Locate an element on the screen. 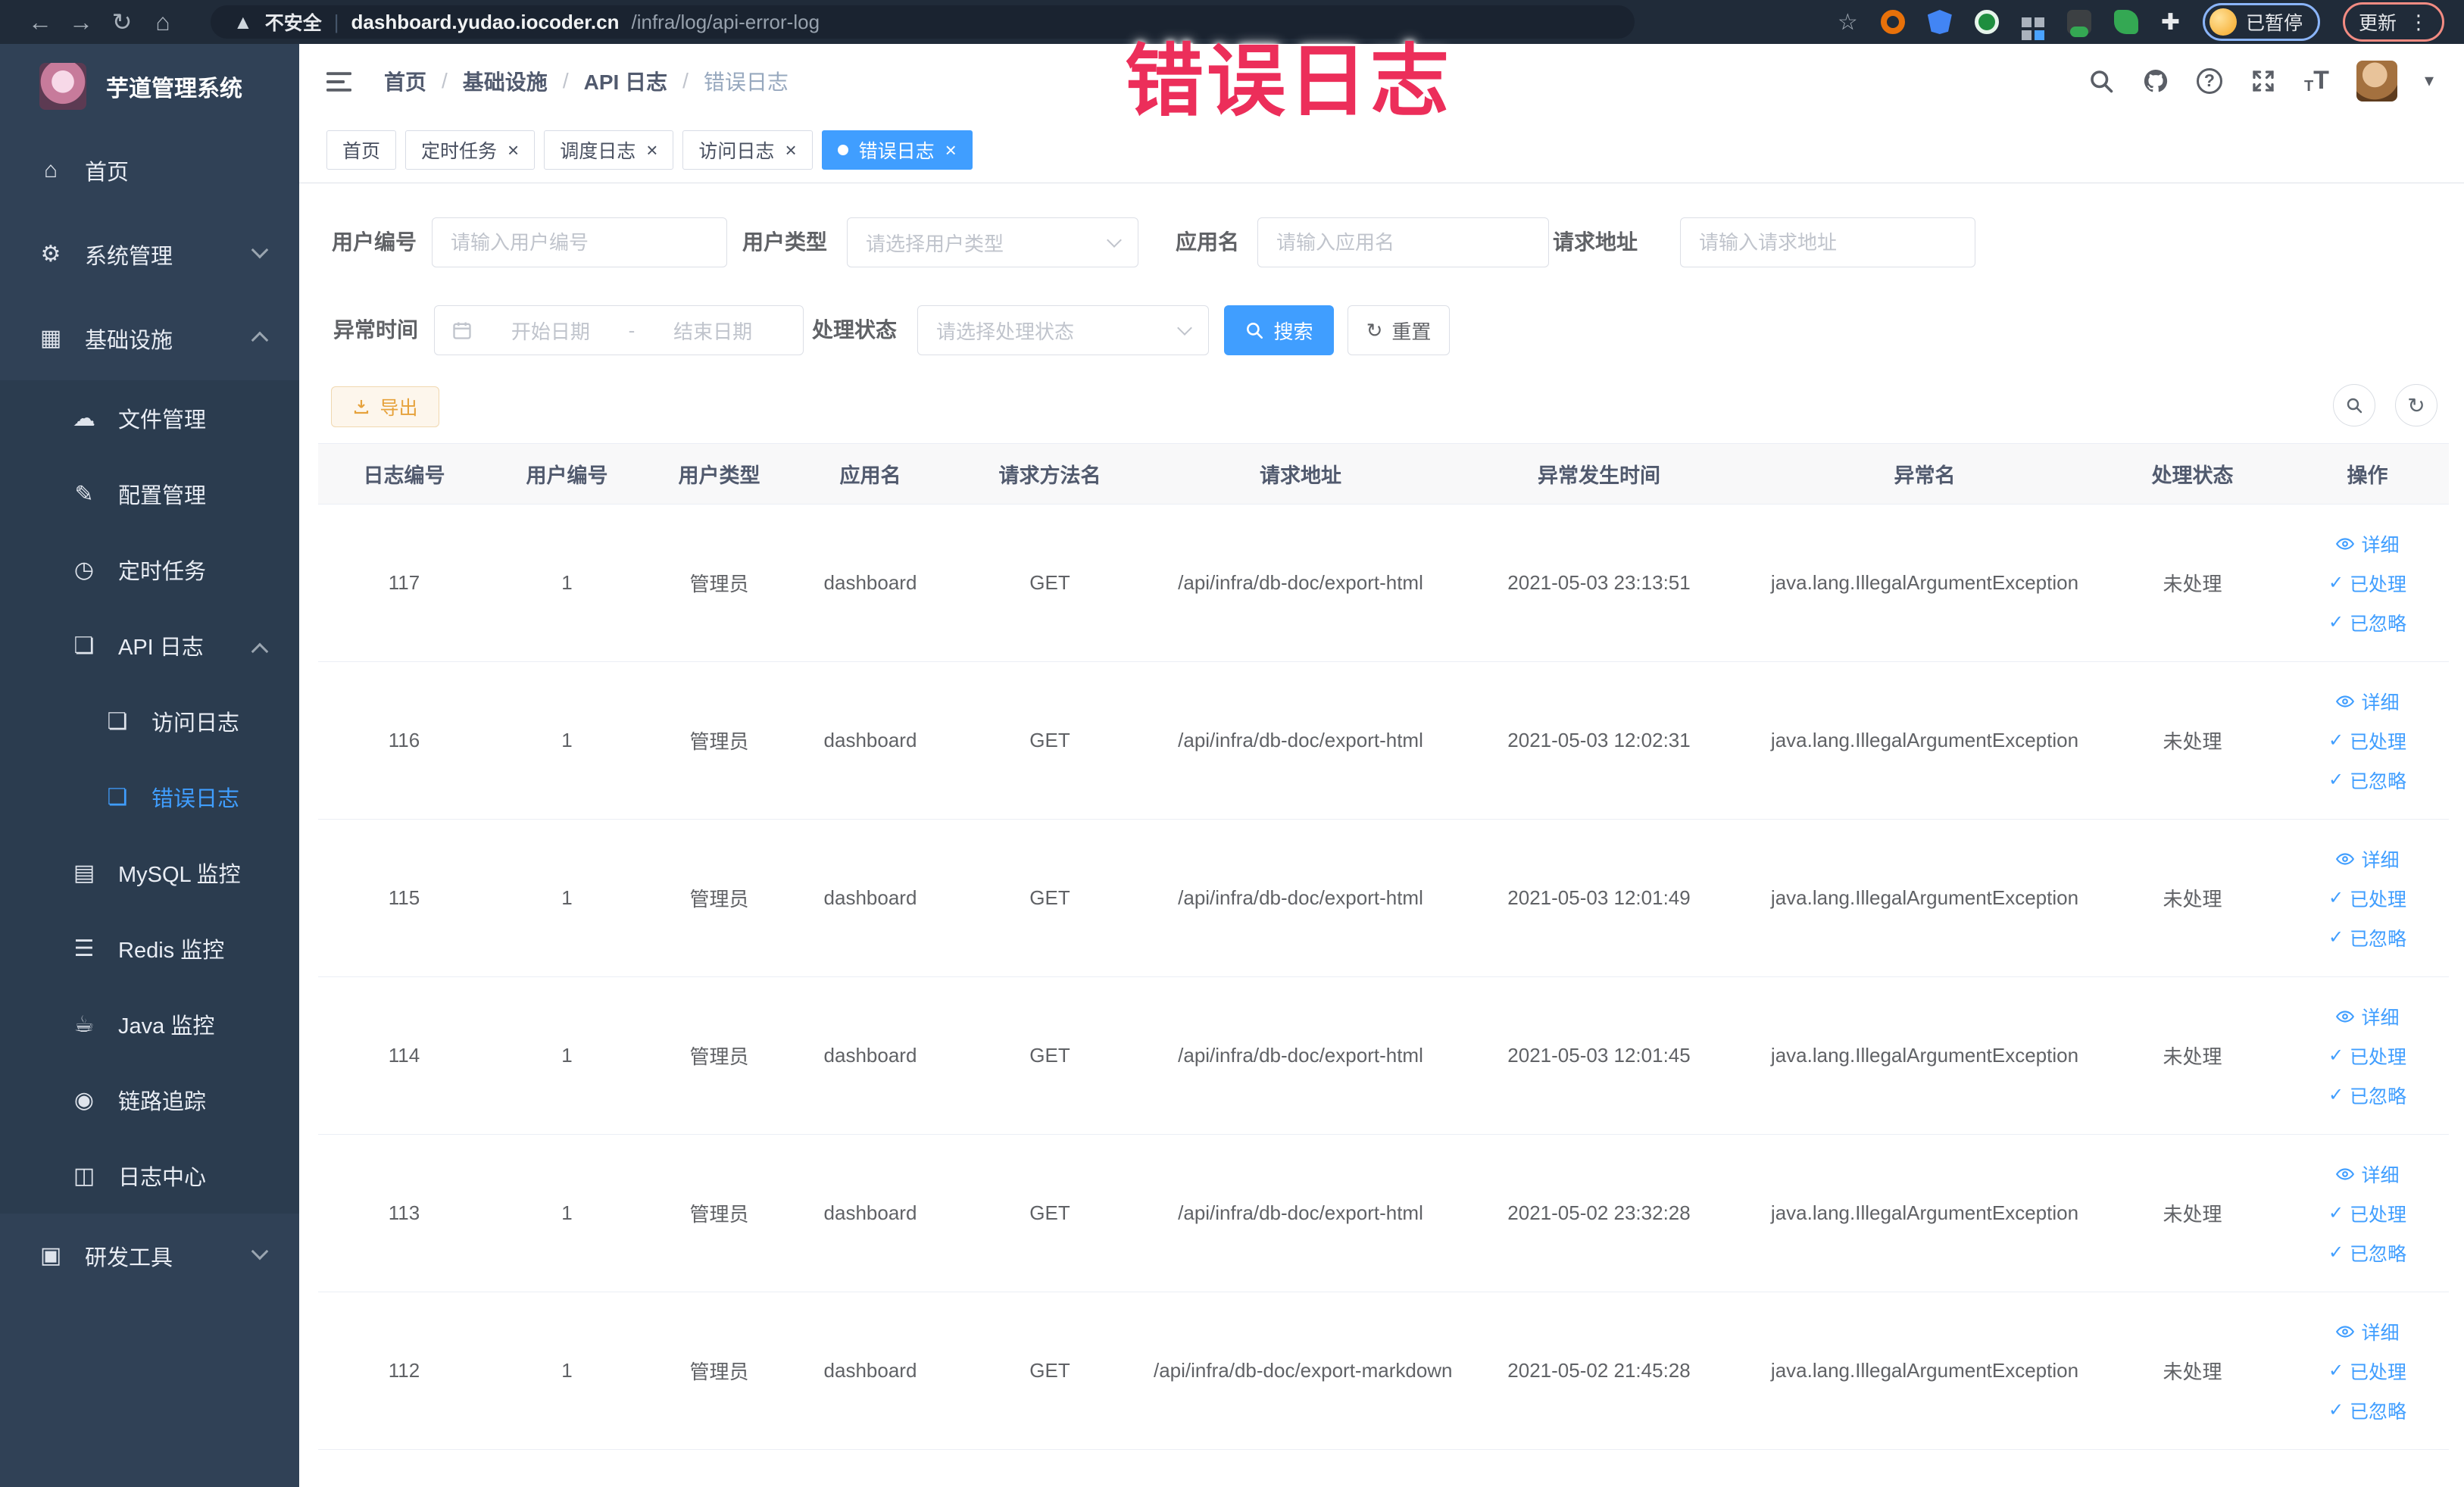 Image resolution: width=2464 pixels, height=1487 pixels. browser-profile-chip: 已暂停 is located at coordinates (2261, 22).